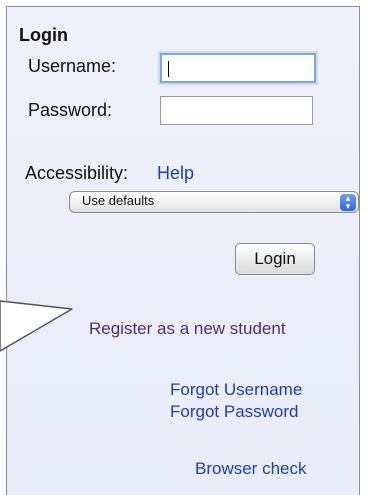 The width and height of the screenshot is (367, 495). I want to click on accessibility-select-value: Use defaults, so click(118, 200).